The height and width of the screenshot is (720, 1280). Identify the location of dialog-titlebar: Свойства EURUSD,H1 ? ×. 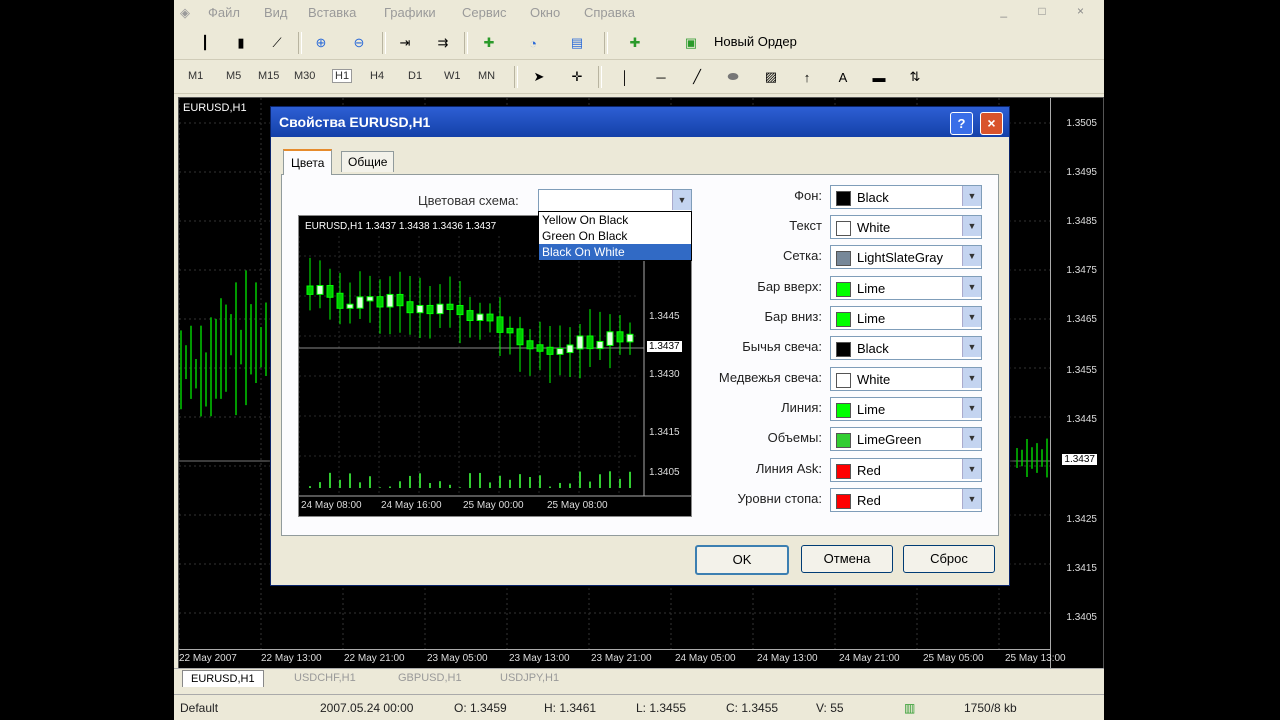
(640, 122).